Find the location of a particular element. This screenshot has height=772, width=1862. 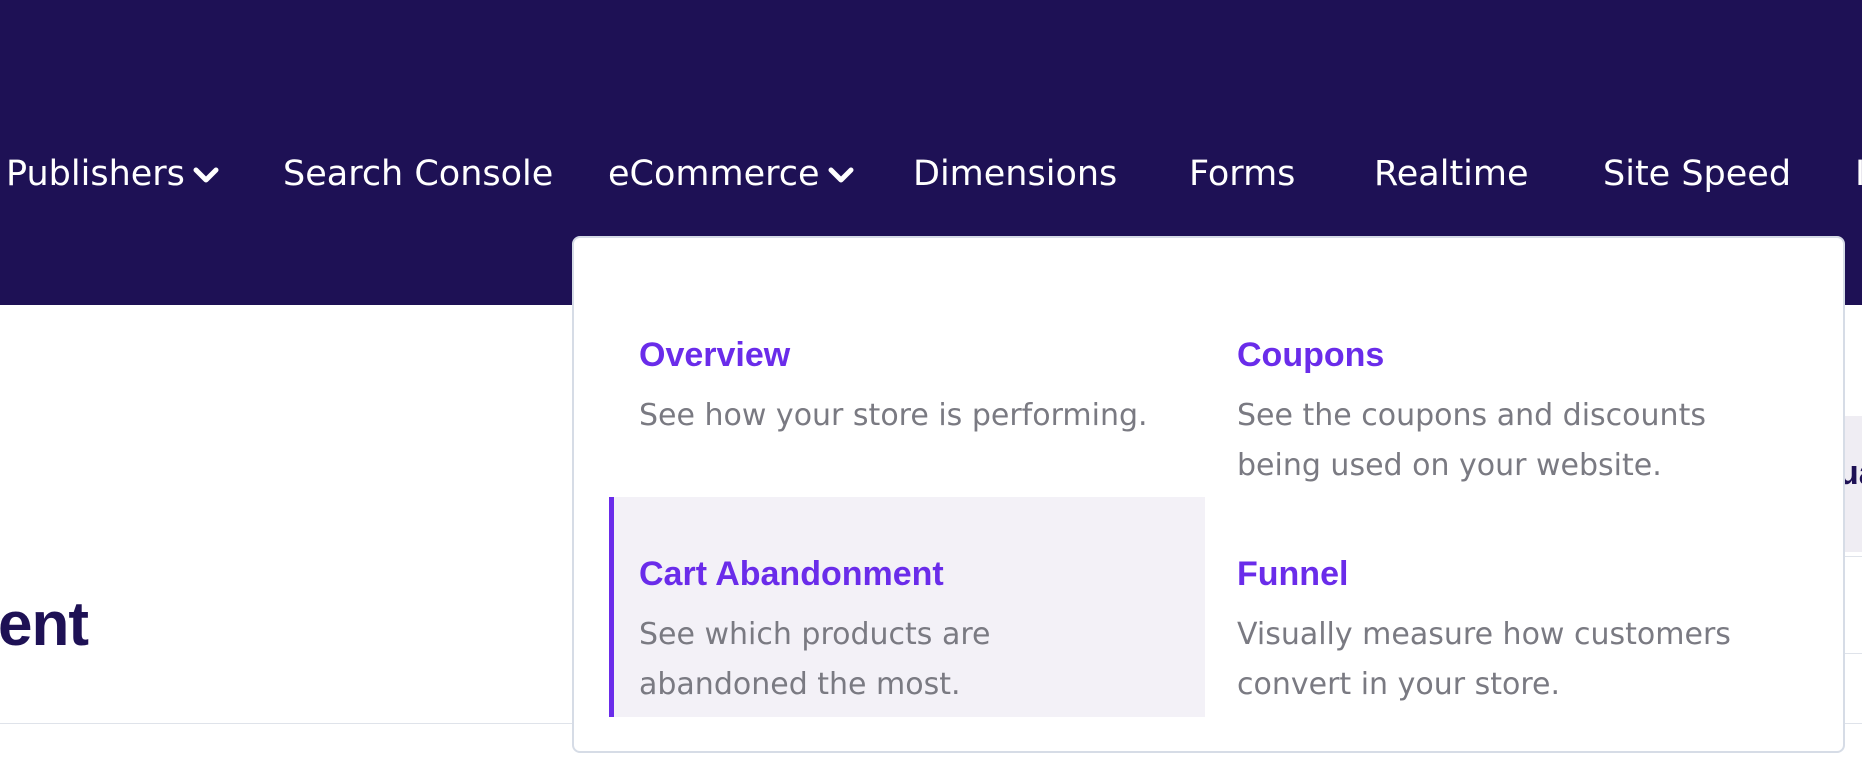

nav-item-search-console: Search Console is located at coordinates (418, 174).